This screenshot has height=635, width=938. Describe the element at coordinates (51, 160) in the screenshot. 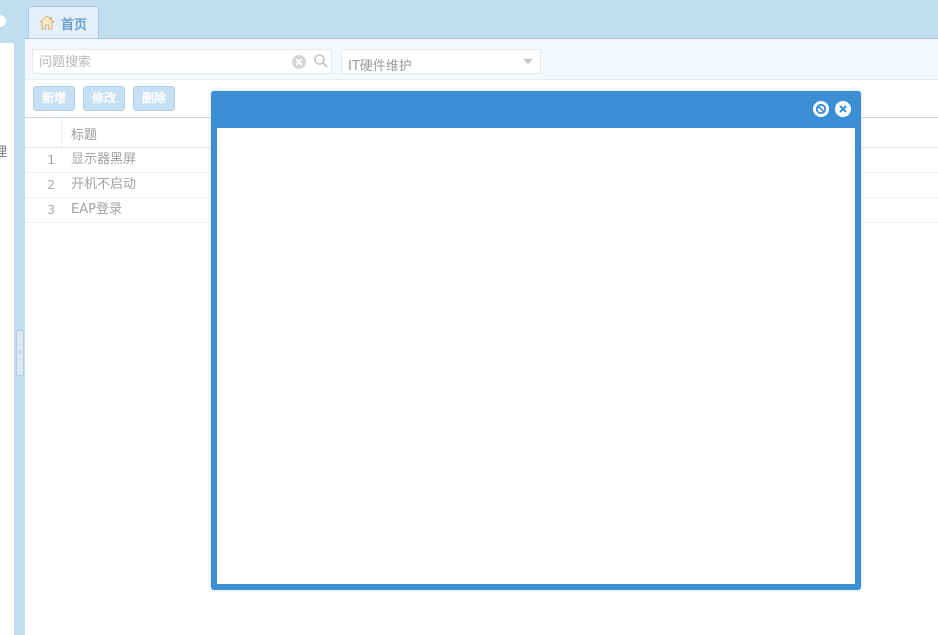

I see `row-number: 1` at that location.